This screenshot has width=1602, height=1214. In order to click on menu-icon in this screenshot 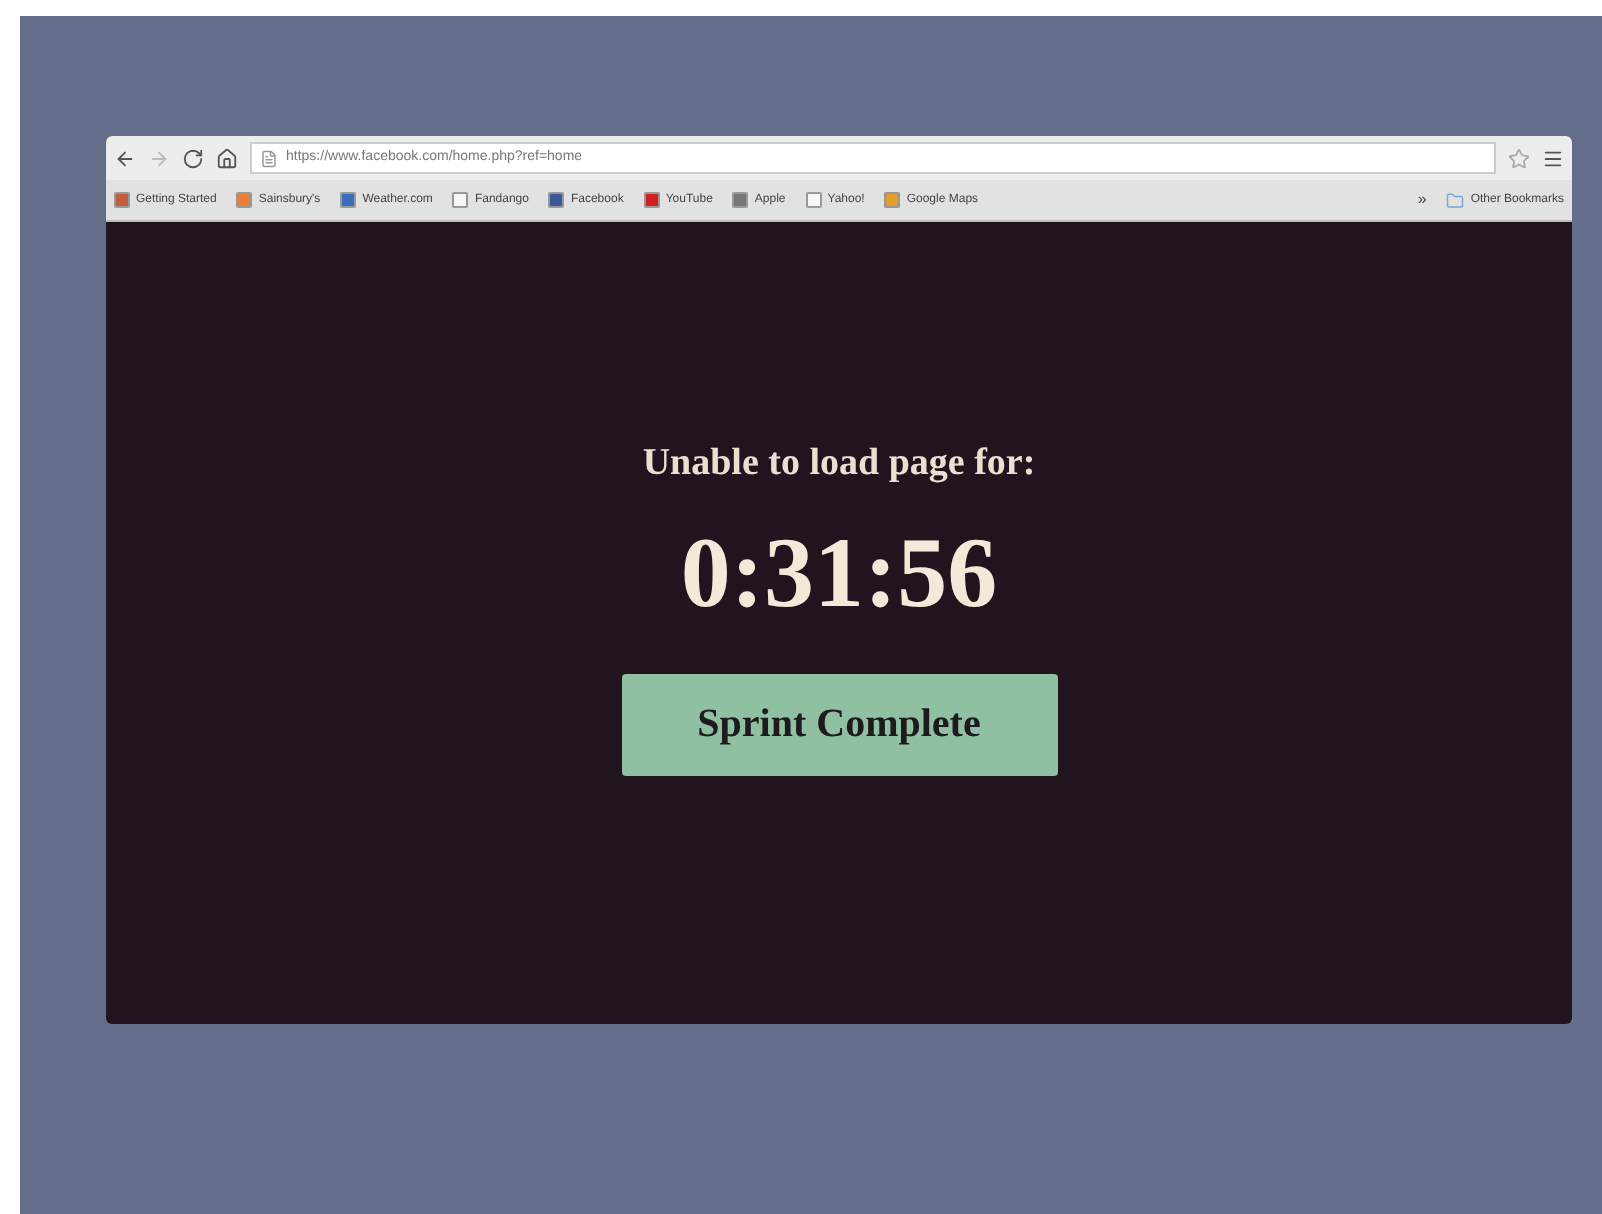, I will do `click(1553, 158)`.